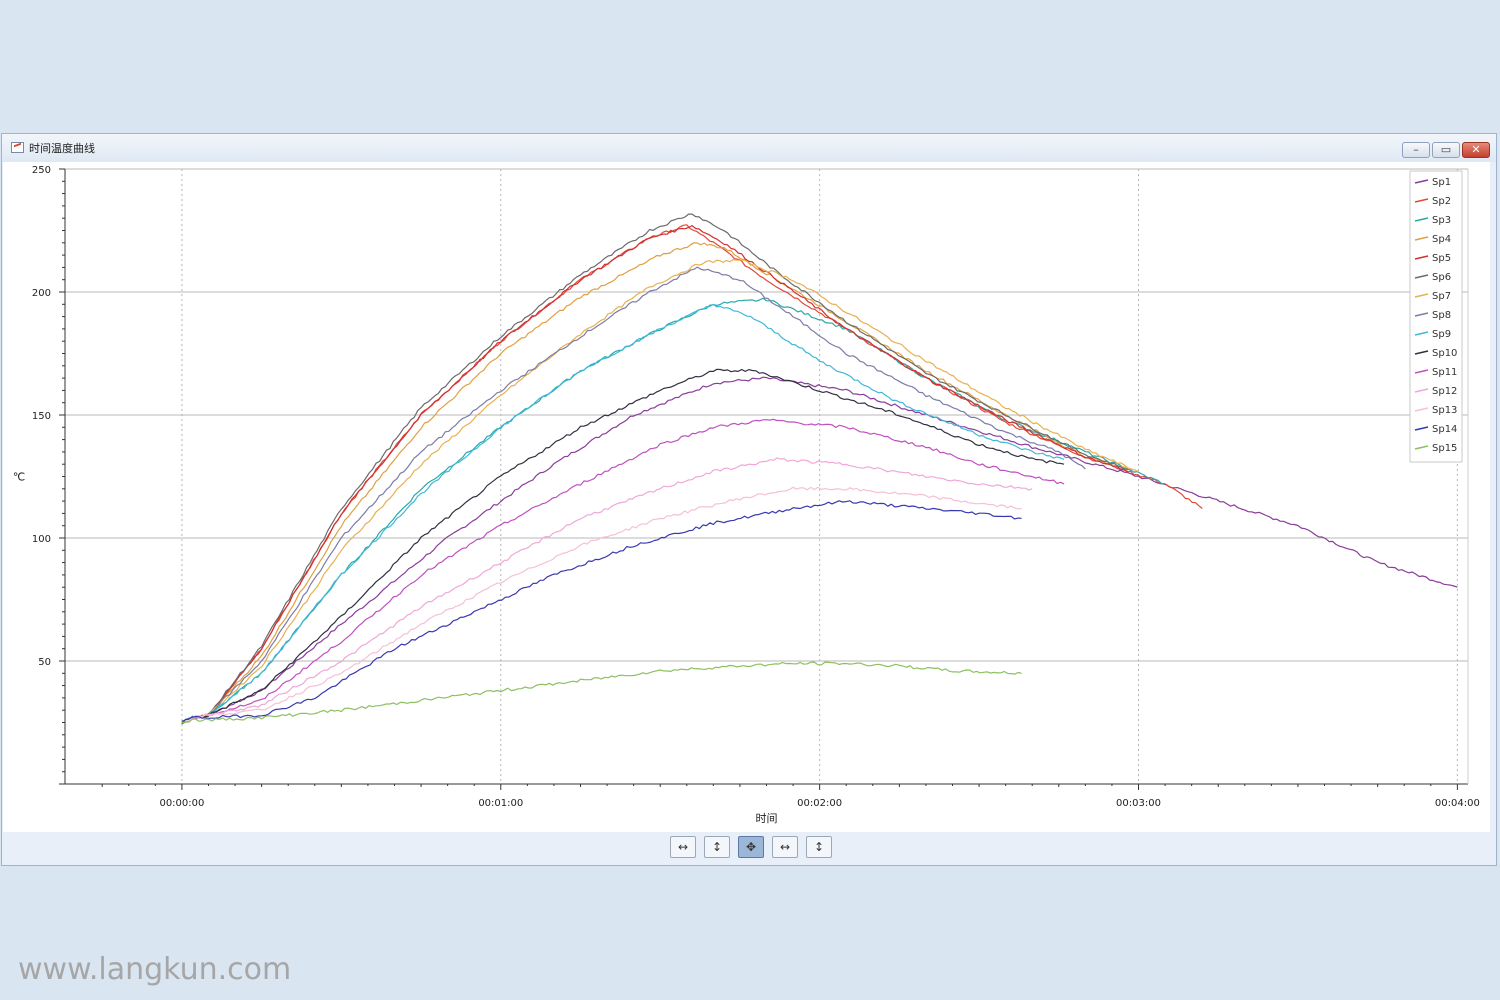 The width and height of the screenshot is (1500, 1000). I want to click on chart-app-icon, so click(17, 147).